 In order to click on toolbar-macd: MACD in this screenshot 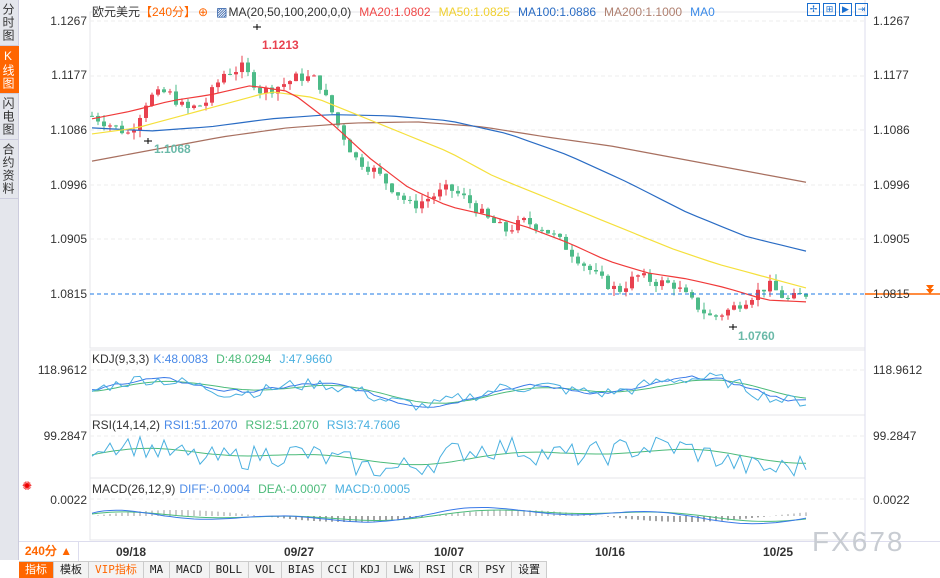, I will do `click(190, 570)`.